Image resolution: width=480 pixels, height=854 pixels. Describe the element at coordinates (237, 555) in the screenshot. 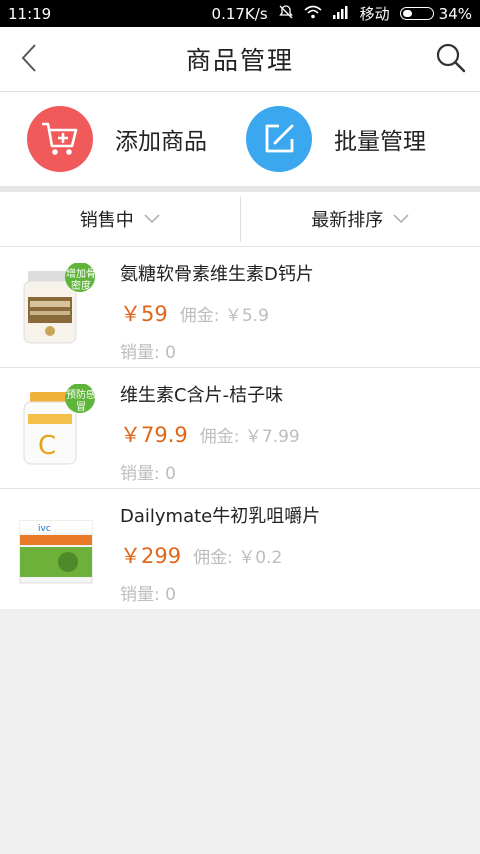

I see `product-commission: 佣金: ￥0.2` at that location.